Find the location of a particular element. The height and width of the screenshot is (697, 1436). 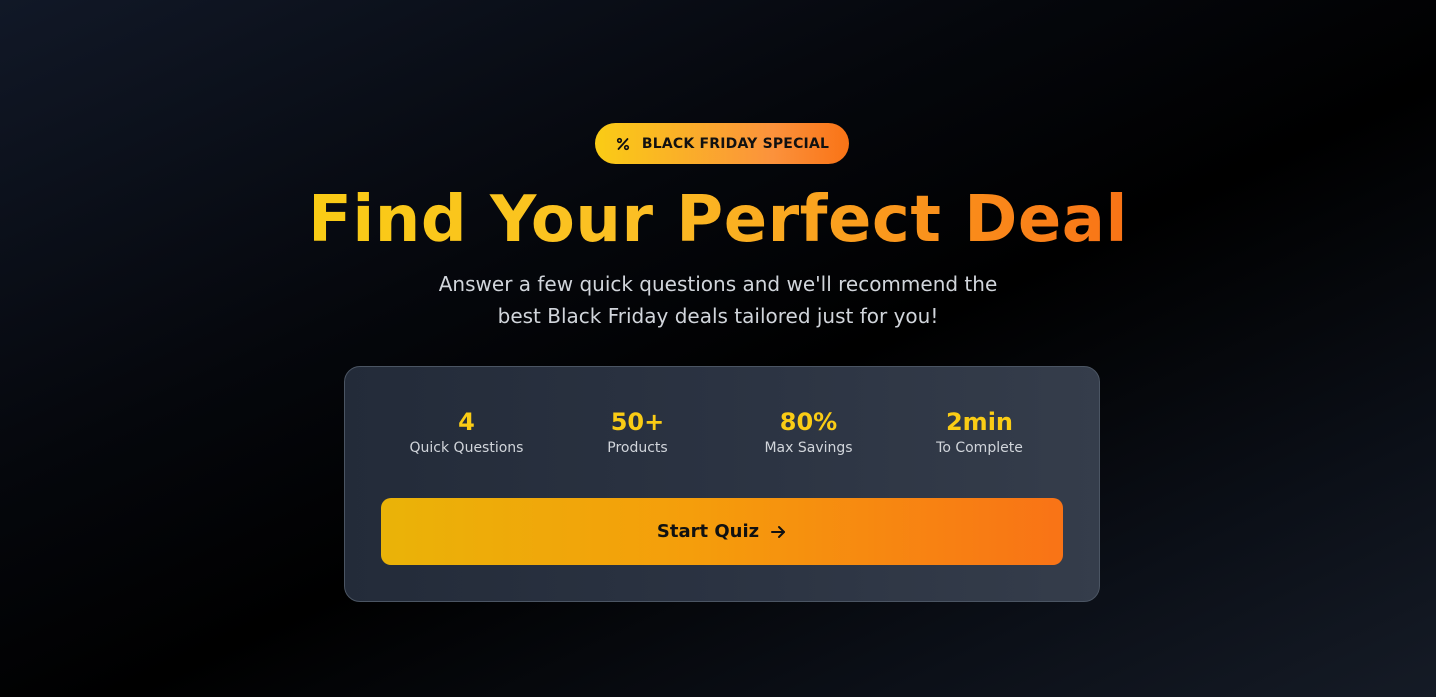

start-quiz-button: Start Quiz is located at coordinates (722, 531).